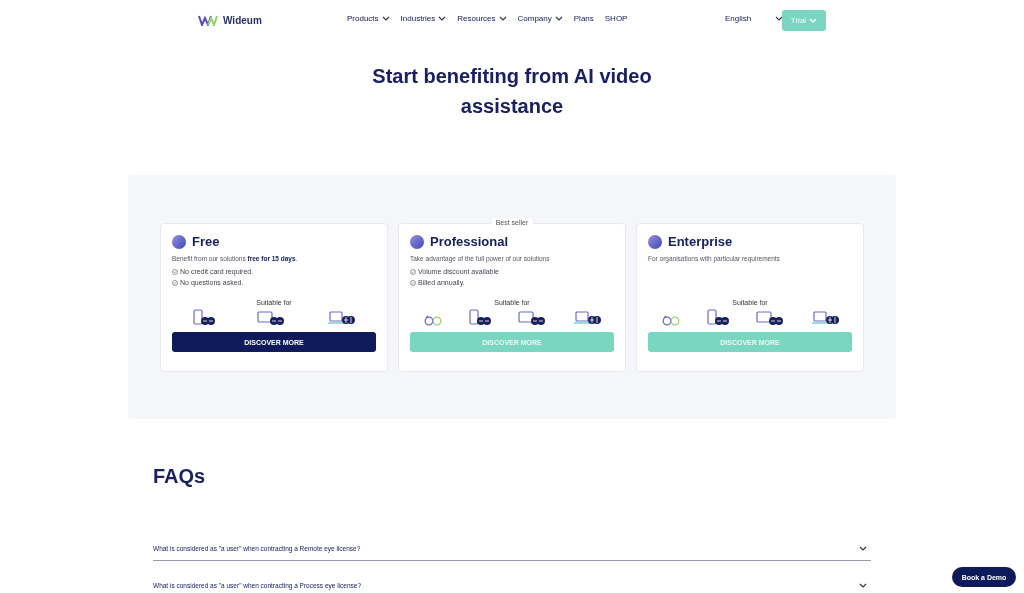 Image resolution: width=1024 pixels, height=593 pixels. What do you see at coordinates (423, 18) in the screenshot?
I see `nav-link: Industries` at bounding box center [423, 18].